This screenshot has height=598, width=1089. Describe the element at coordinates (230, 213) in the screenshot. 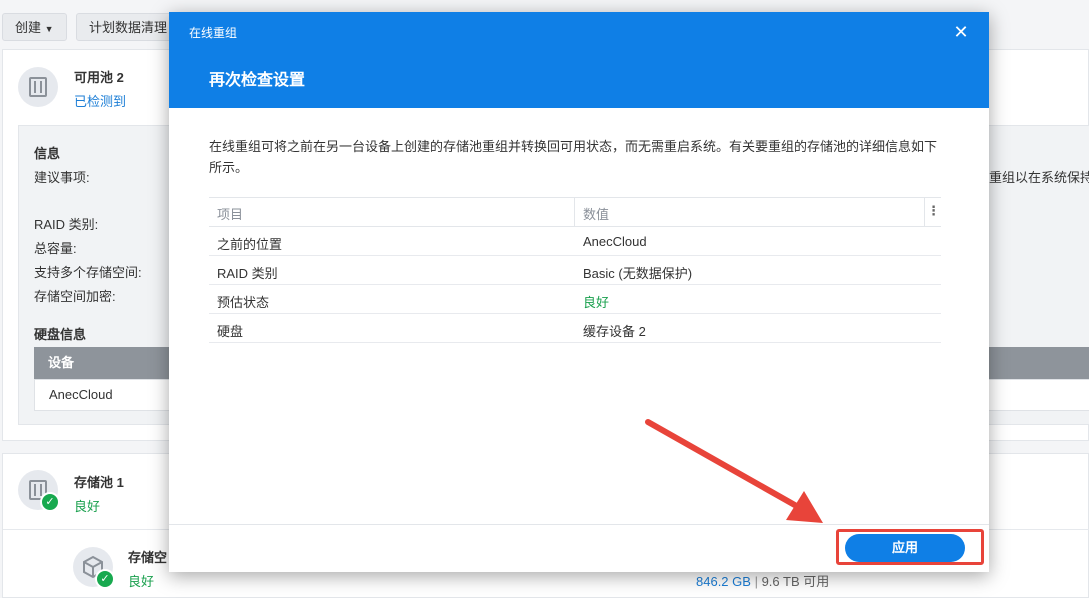

I see `col-item-header: 项目` at that location.